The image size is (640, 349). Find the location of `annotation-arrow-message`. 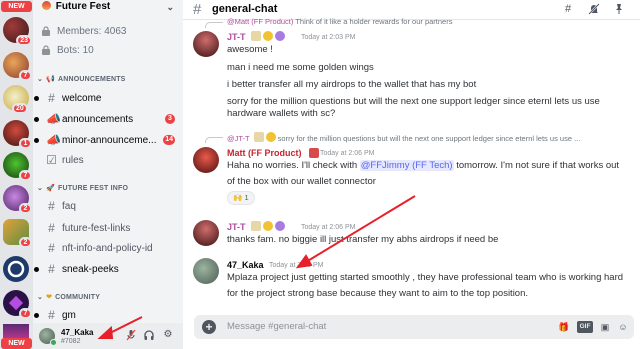

annotation-arrow-message is located at coordinates (360, 229).